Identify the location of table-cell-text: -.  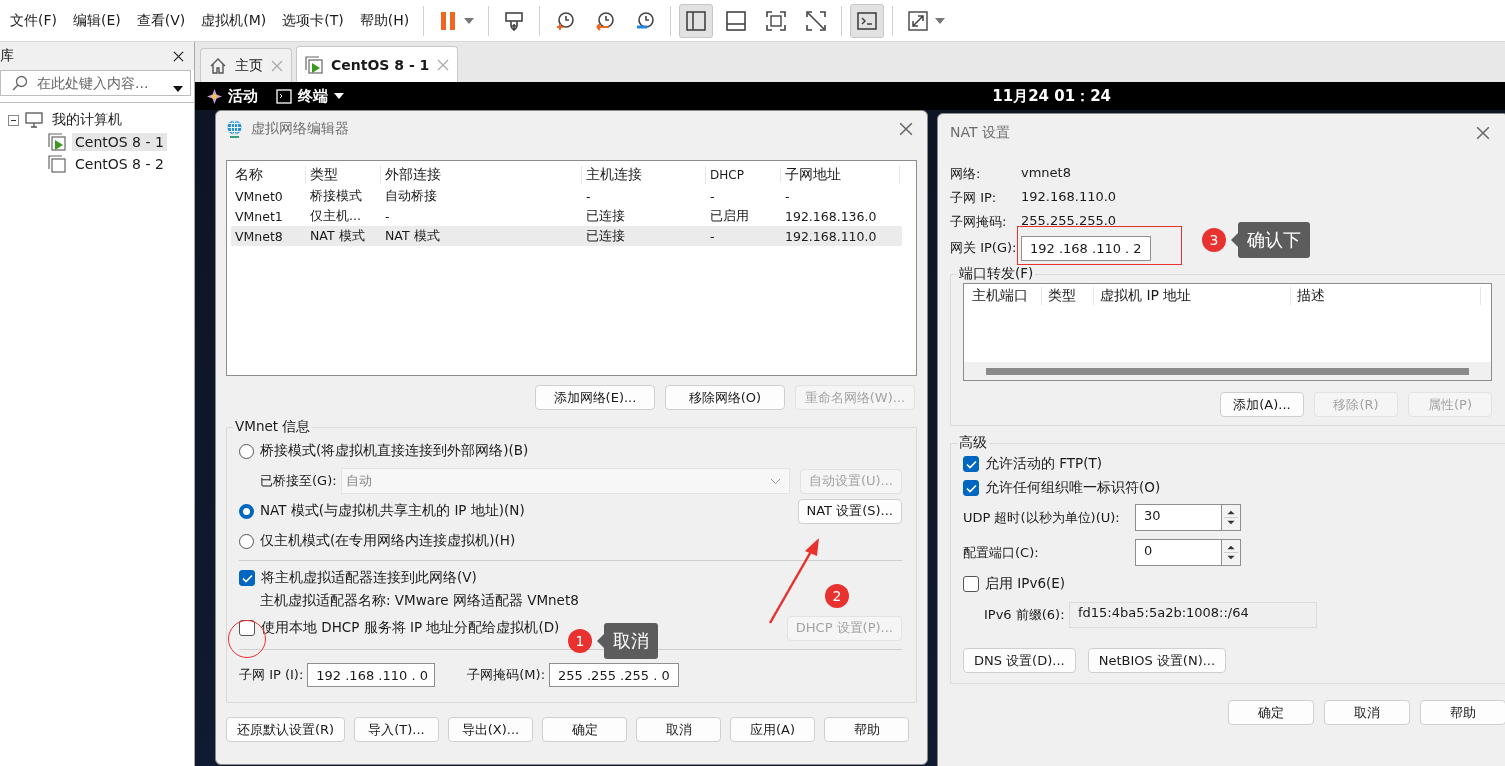
(588, 196).